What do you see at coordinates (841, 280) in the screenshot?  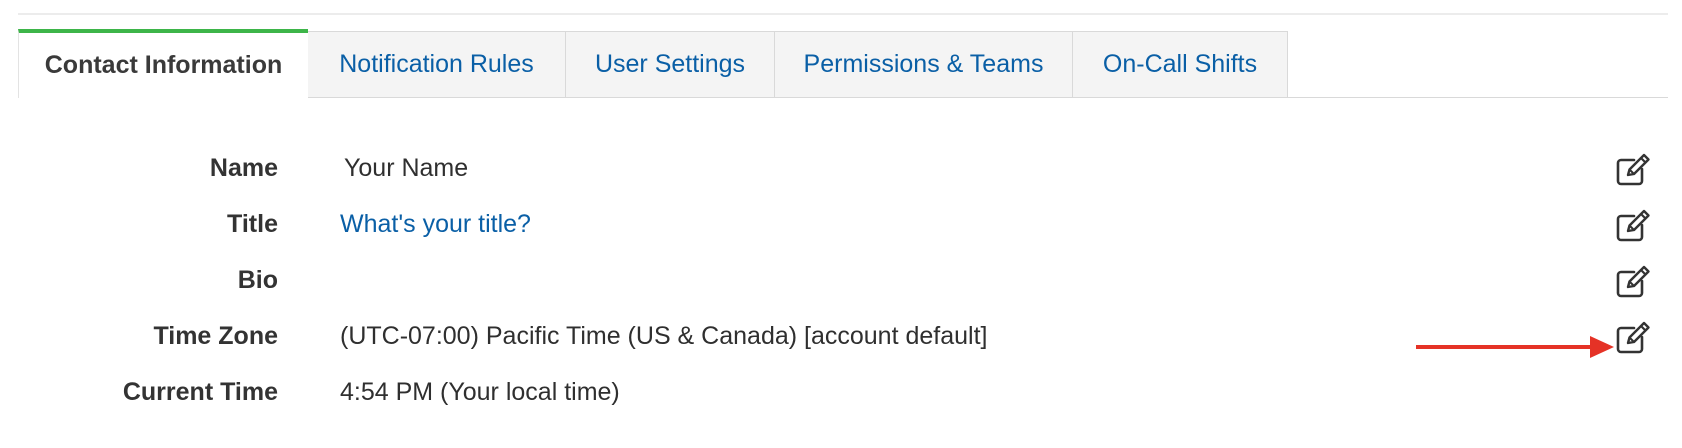 I see `bio-row: Bio` at bounding box center [841, 280].